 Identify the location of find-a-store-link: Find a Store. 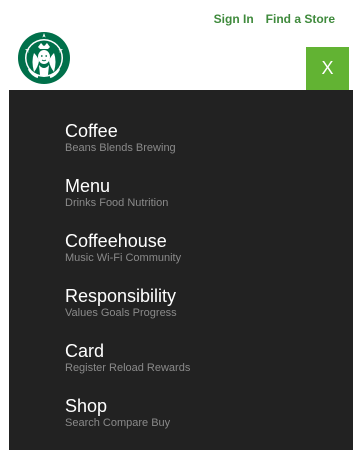
(300, 19).